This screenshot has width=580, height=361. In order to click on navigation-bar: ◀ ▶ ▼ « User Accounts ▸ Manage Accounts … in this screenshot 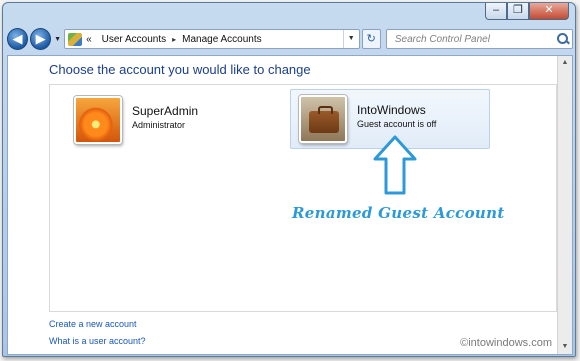, I will do `click(290, 39)`.